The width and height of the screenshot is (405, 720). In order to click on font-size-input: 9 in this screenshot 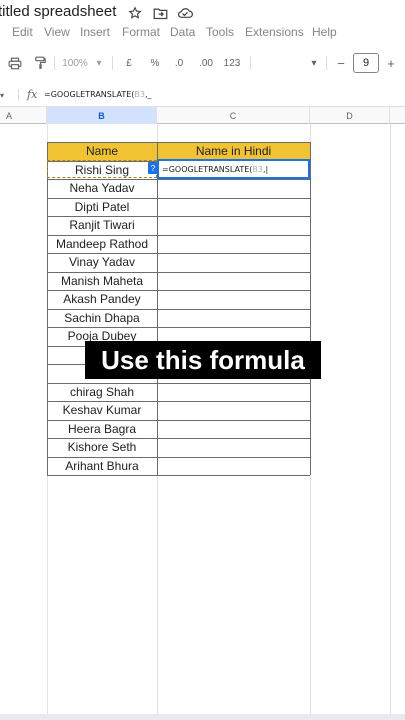, I will do `click(366, 63)`.